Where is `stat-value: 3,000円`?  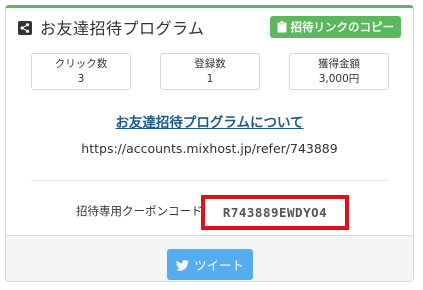
stat-value: 3,000円 is located at coordinates (339, 79).